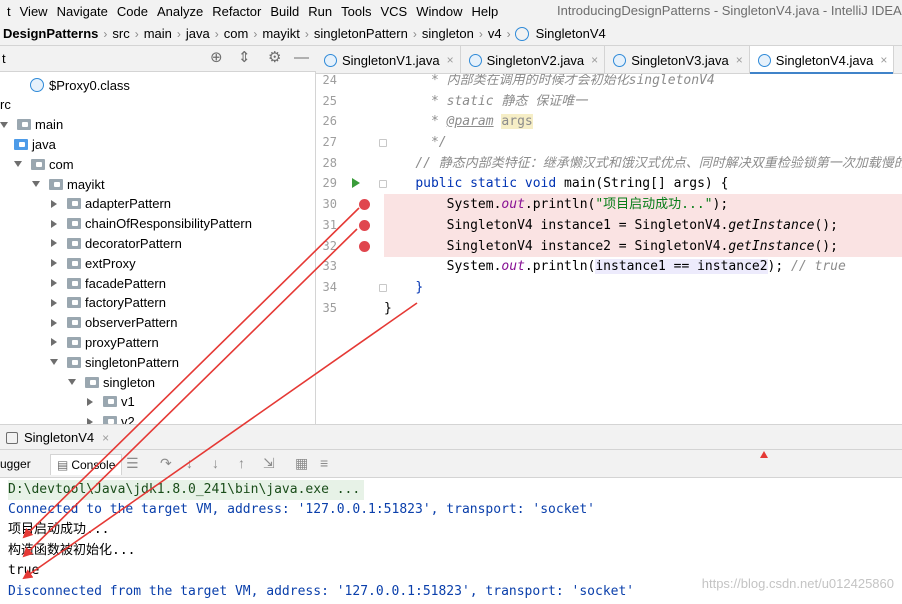 Image resolution: width=902 pixels, height=604 pixels. Describe the element at coordinates (394, 11) in the screenshot. I see `menu-item-vcs: VCS` at that location.